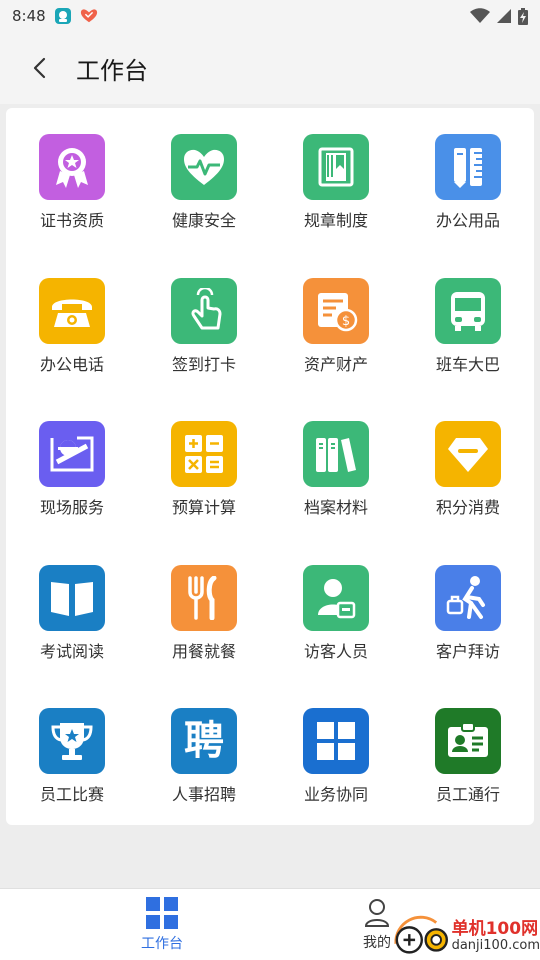 This screenshot has height=960, width=540. I want to click on tile-bus: 班车大巴, so click(468, 324).